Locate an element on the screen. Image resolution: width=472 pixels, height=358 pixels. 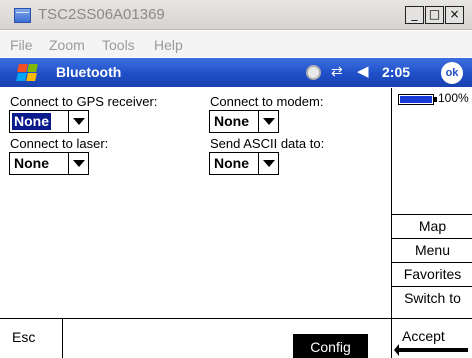
modem-label: Connect to modem: is located at coordinates (267, 101).